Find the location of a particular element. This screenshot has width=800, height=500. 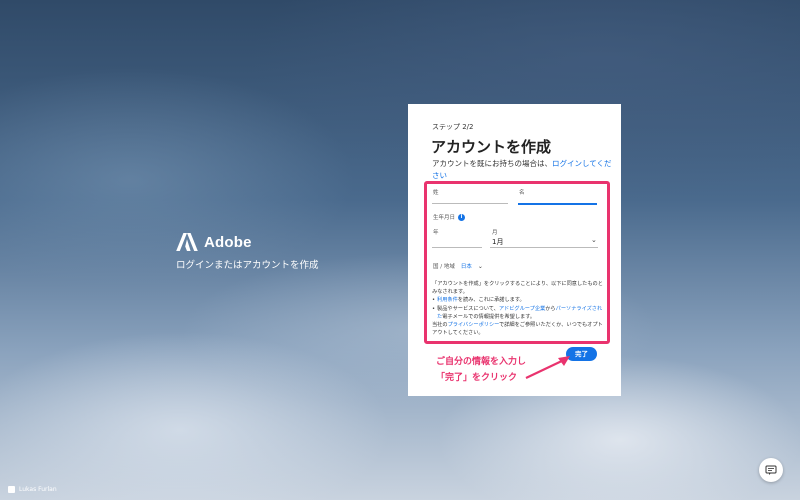

year-label: 年 is located at coordinates (436, 233).